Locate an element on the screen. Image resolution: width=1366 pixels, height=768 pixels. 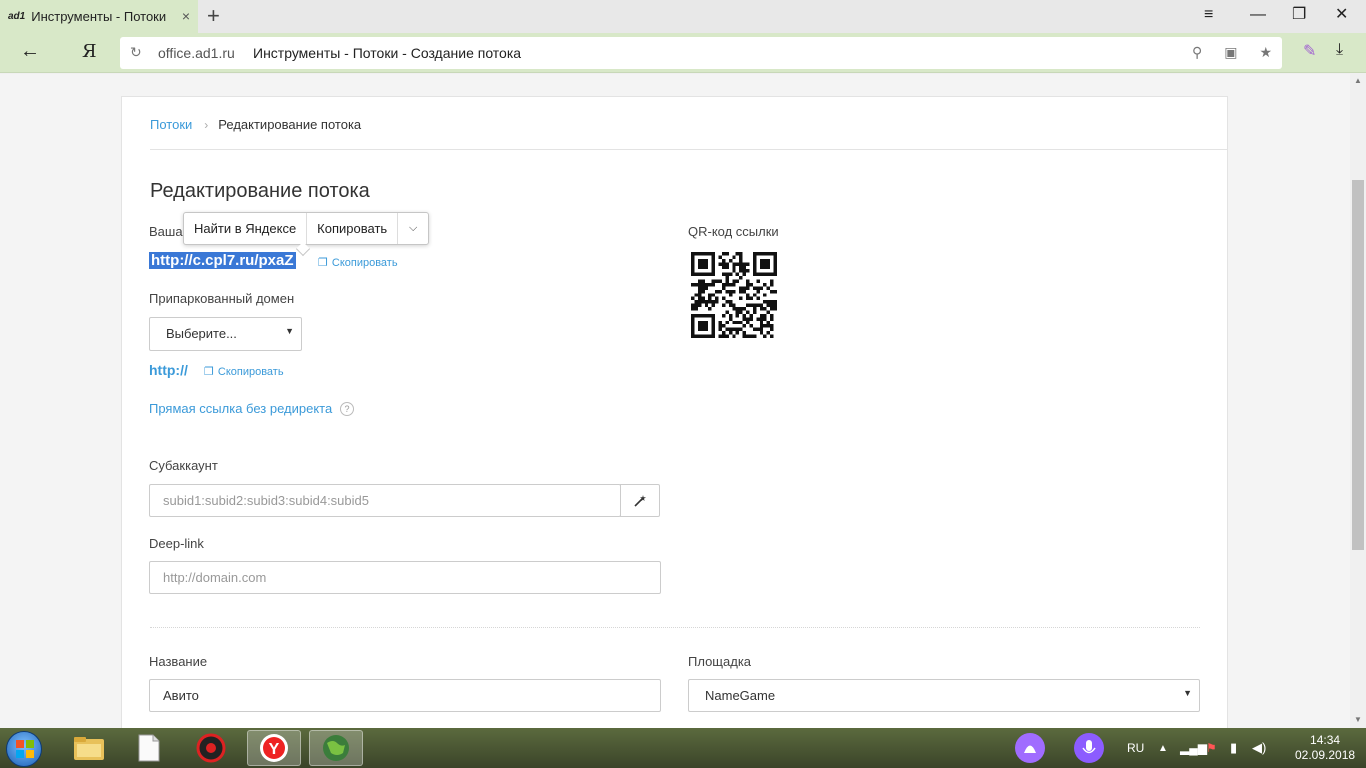
document-icon is located at coordinates (149, 748).